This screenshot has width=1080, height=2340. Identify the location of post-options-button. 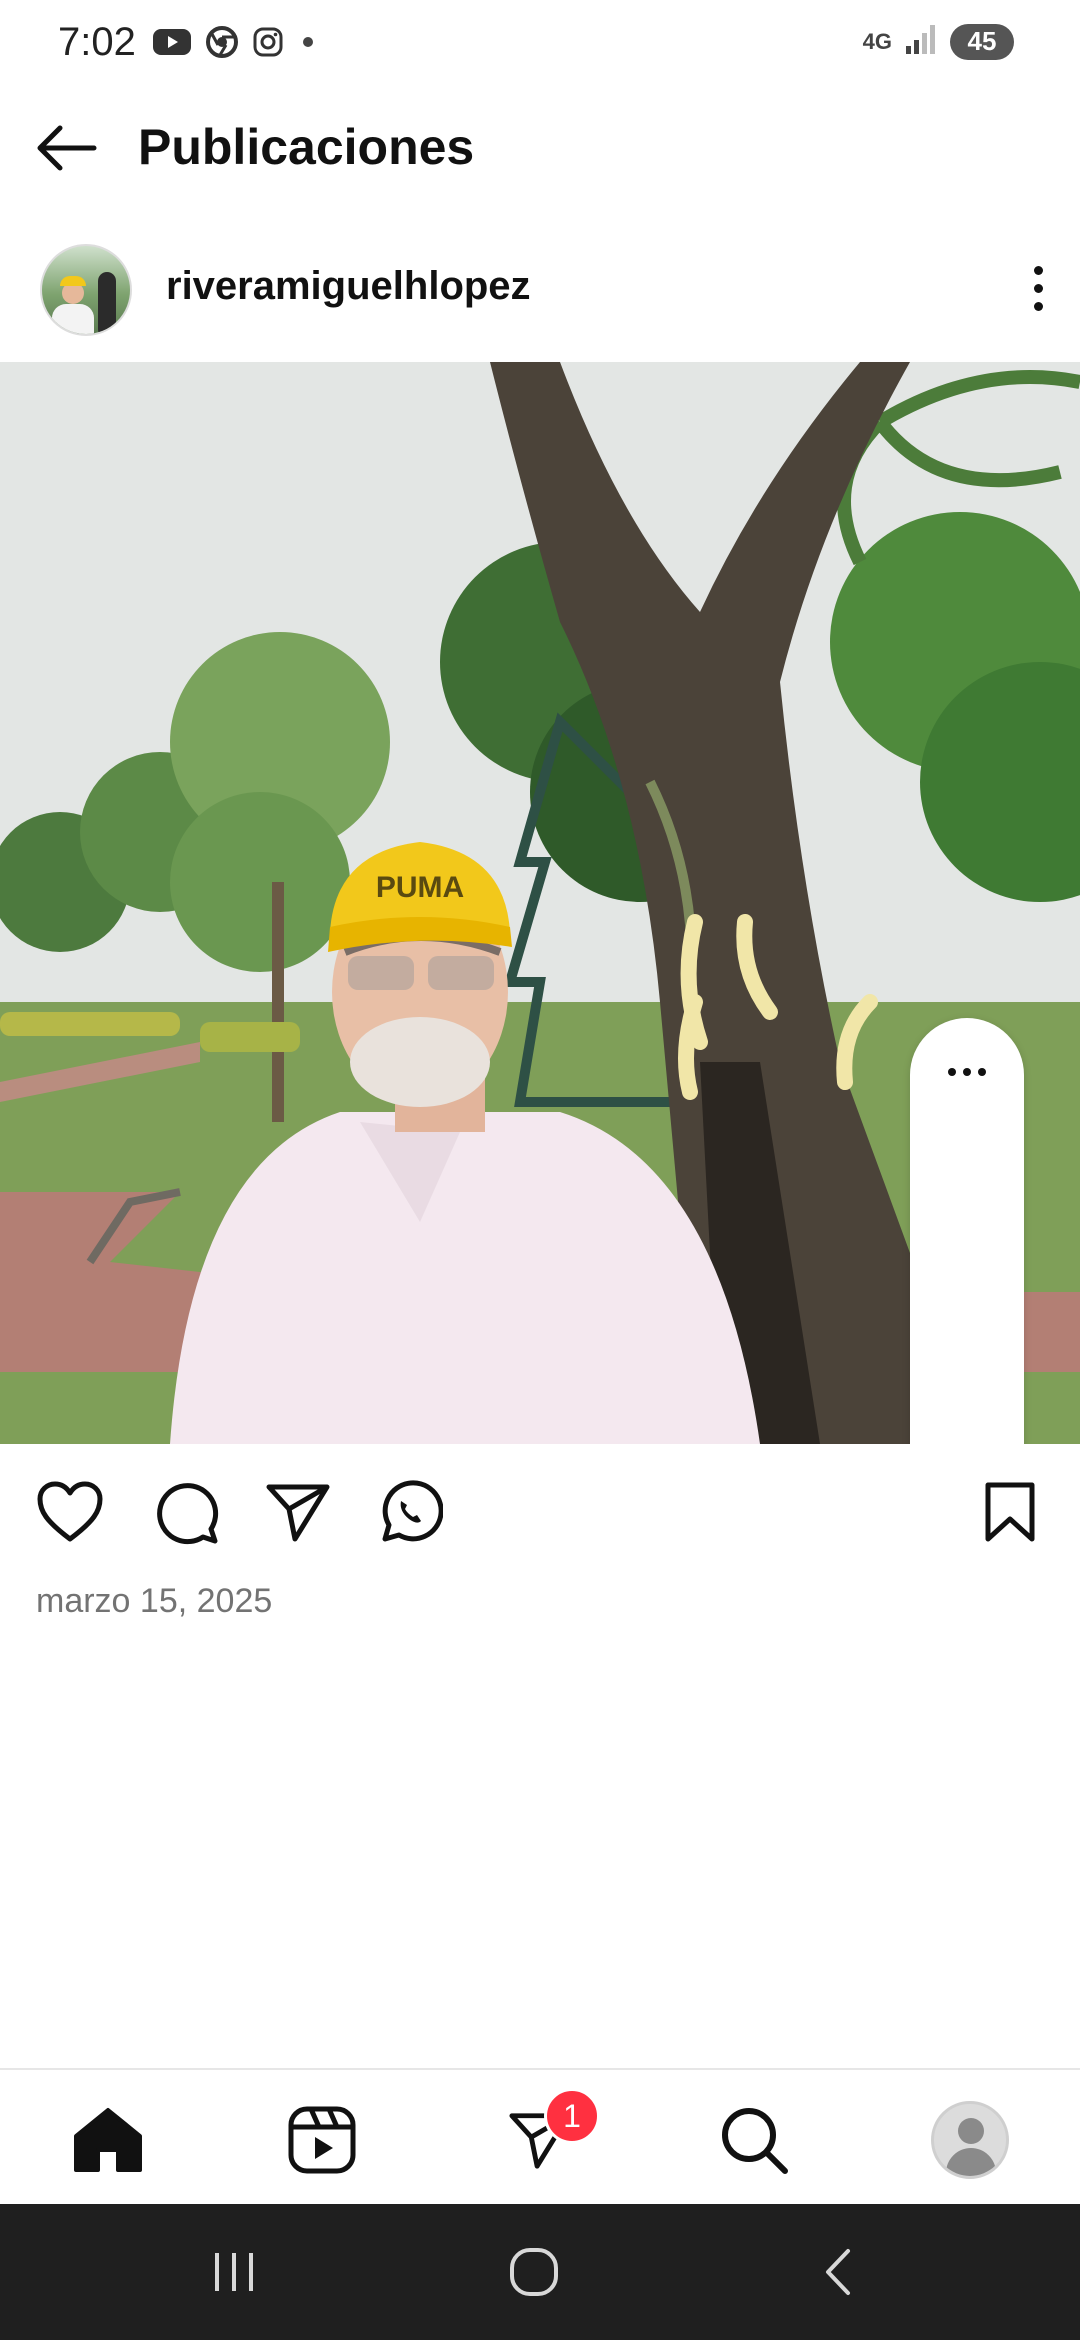
(1038, 288).